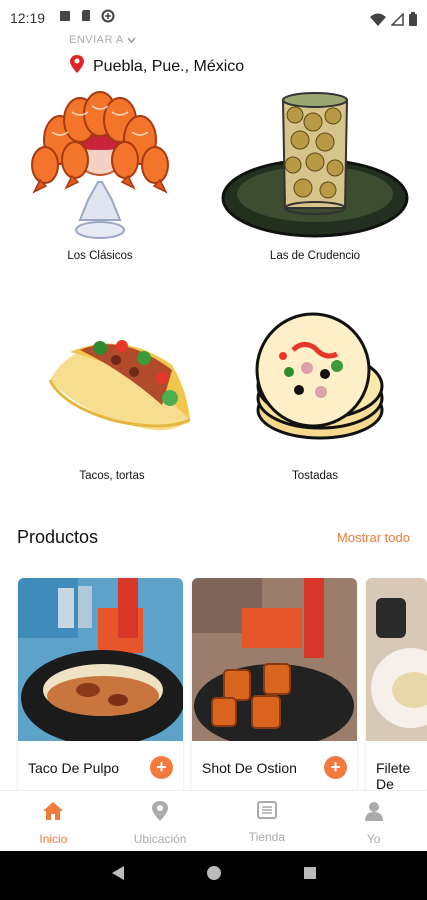 The height and width of the screenshot is (900, 427). Describe the element at coordinates (266, 837) in the screenshot. I see `nav-label: Tienda` at that location.